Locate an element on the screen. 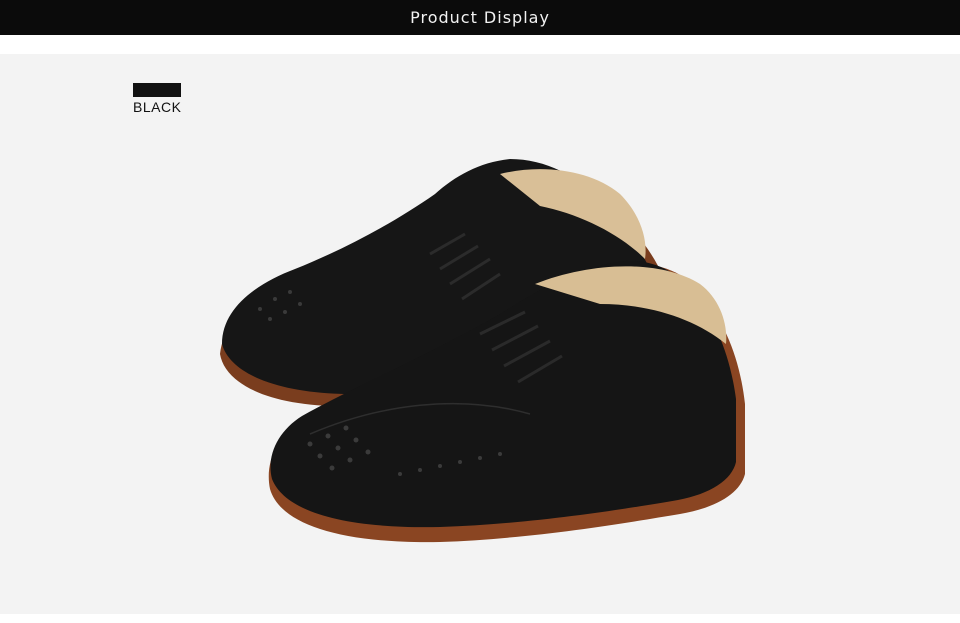 Image resolution: width=960 pixels, height=623 pixels. header-bar: Product Display is located at coordinates (480, 17).